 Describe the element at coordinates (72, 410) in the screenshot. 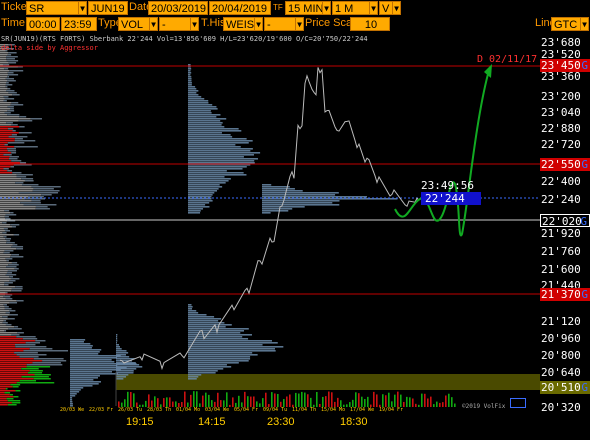

I see `date-label: 20/03 We` at that location.